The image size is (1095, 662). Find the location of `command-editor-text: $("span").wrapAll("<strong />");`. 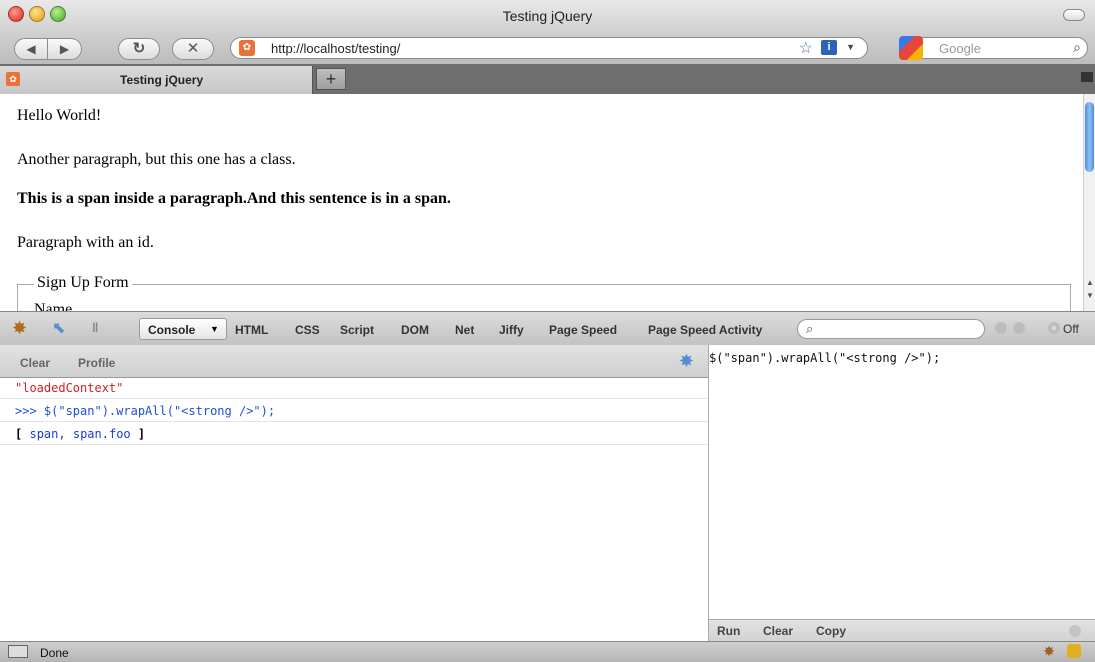

command-editor-text: $("span").wrapAll("<strong />"); is located at coordinates (824, 358).